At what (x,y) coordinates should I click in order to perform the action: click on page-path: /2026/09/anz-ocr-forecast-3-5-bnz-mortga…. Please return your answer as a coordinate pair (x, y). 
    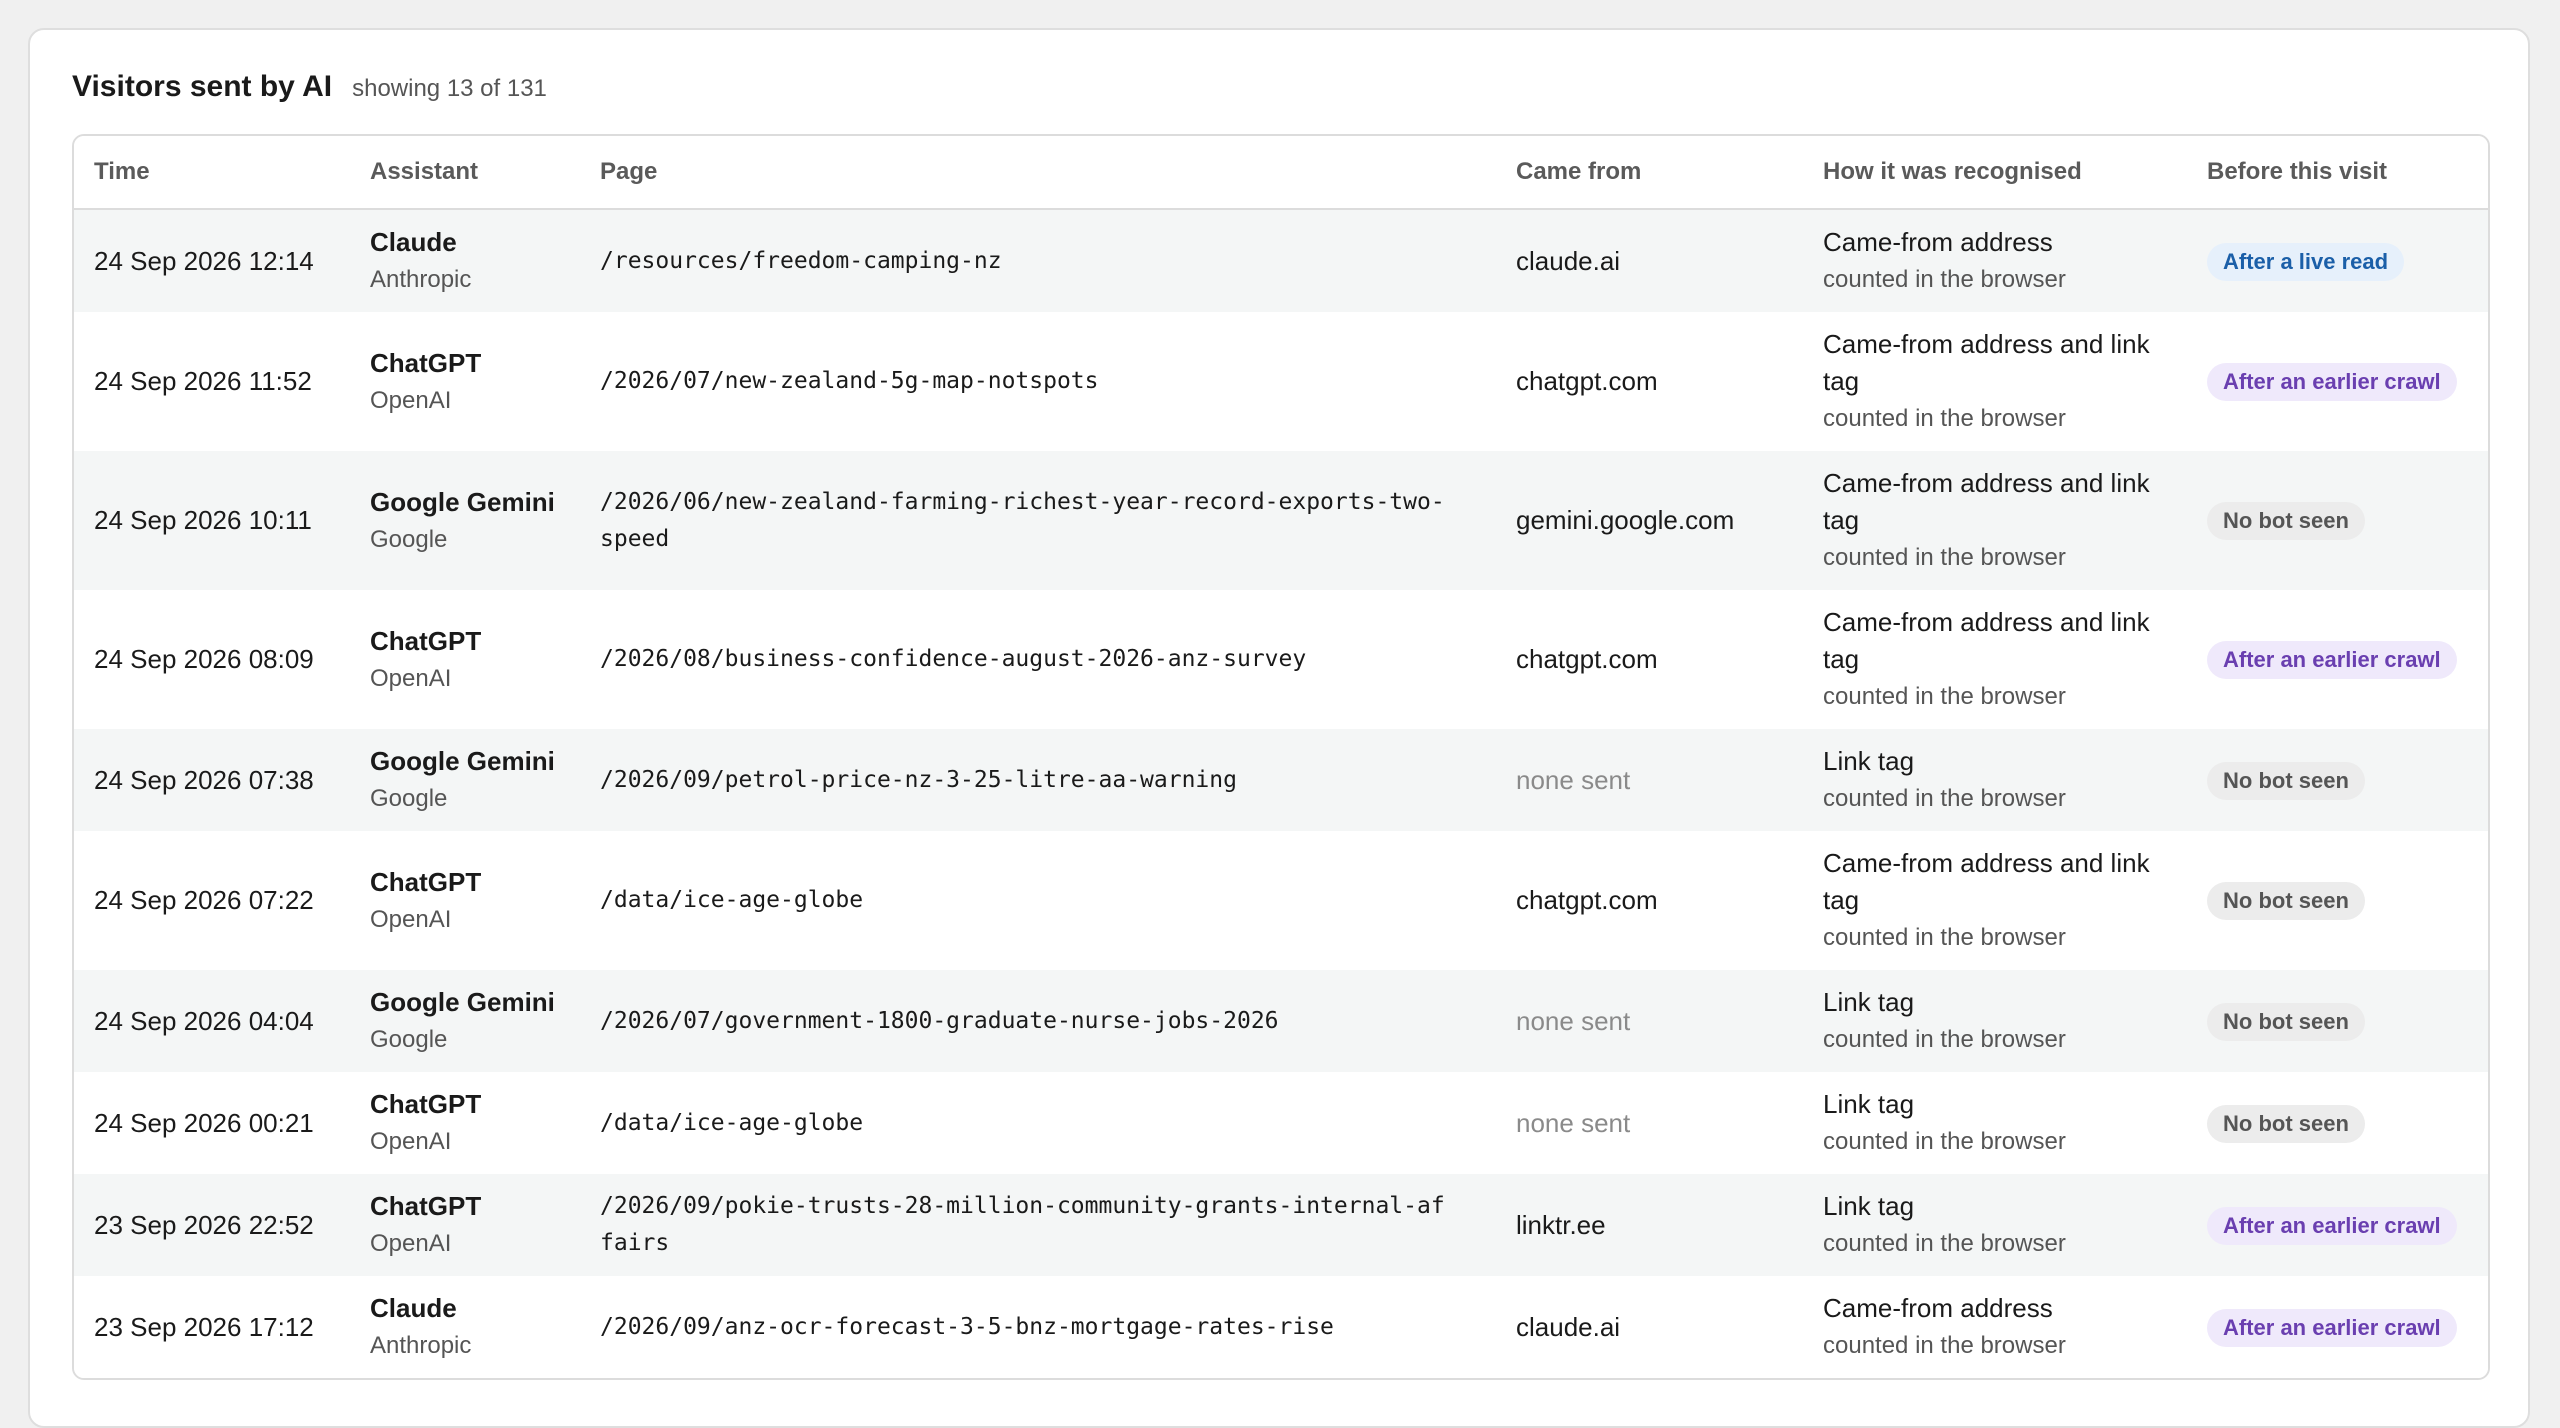
    Looking at the image, I should click on (1038, 1327).